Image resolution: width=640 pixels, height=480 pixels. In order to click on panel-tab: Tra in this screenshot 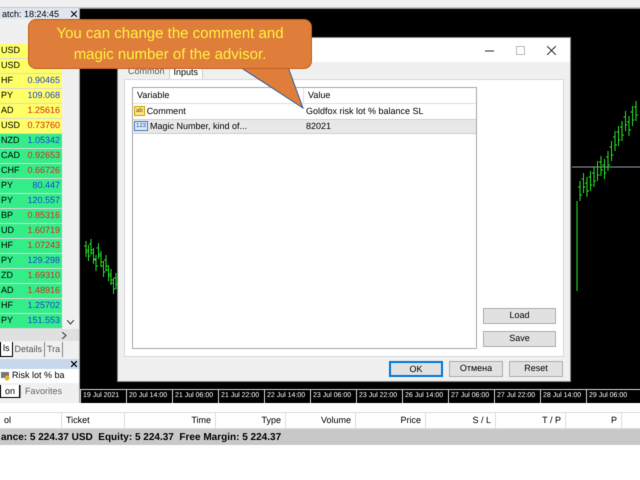, I will do `click(54, 349)`.